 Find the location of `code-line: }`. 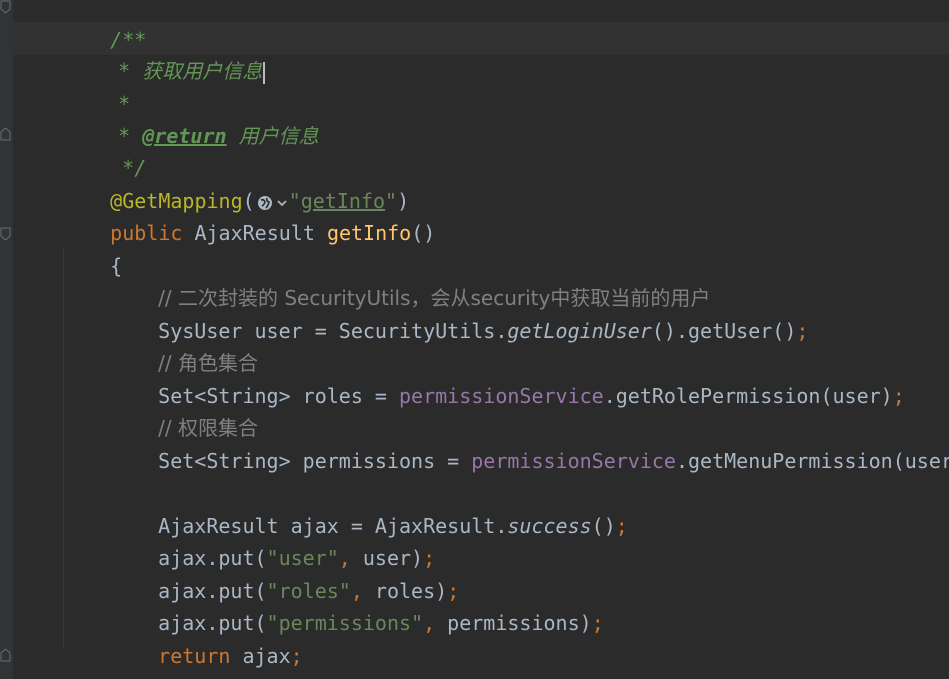

code-line: } is located at coordinates (92, 659).